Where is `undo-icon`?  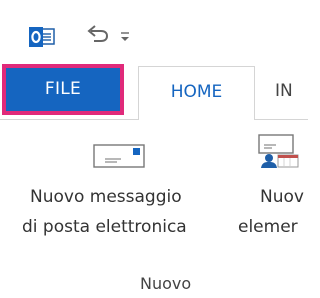 undo-icon is located at coordinates (97, 34).